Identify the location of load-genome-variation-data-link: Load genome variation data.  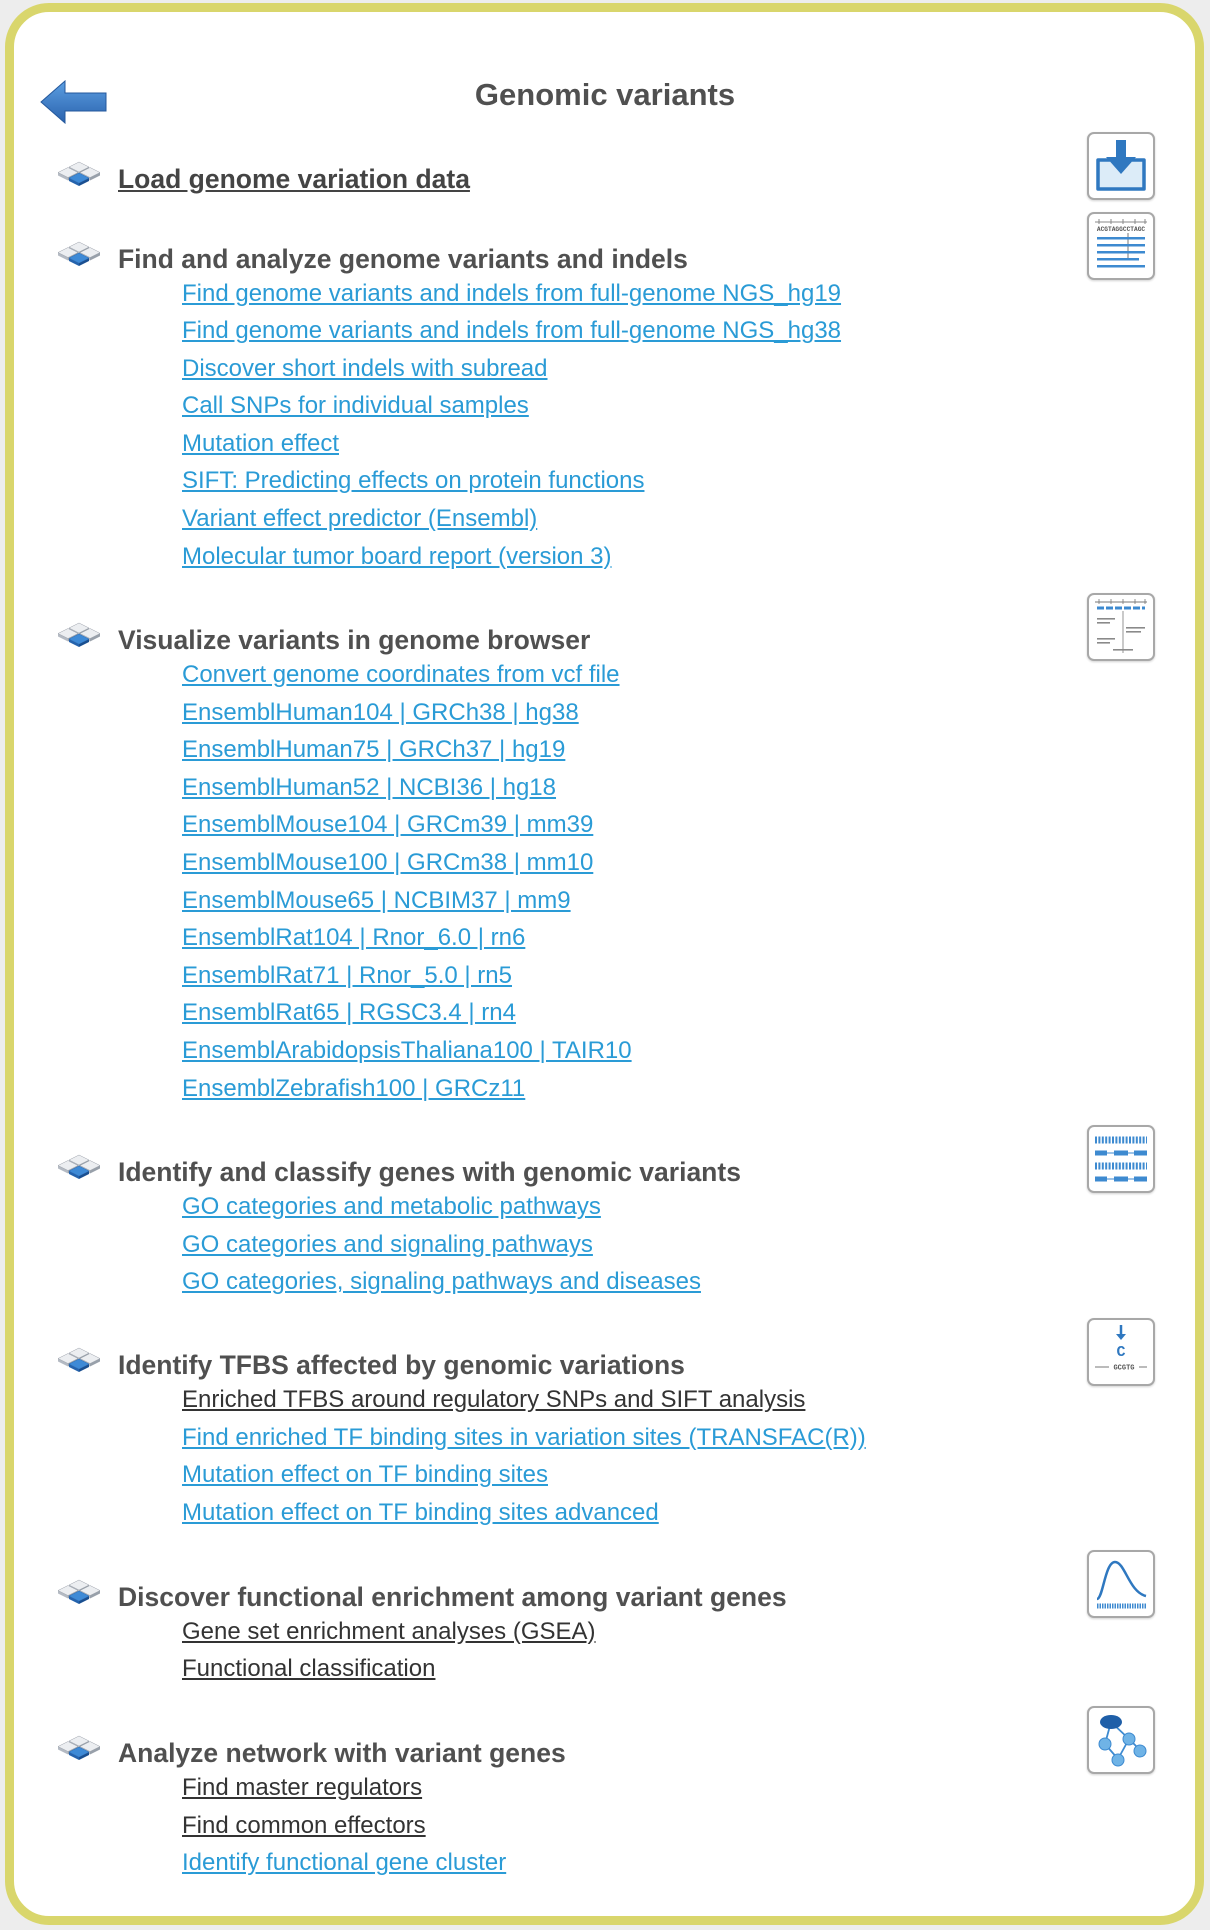
(294, 179).